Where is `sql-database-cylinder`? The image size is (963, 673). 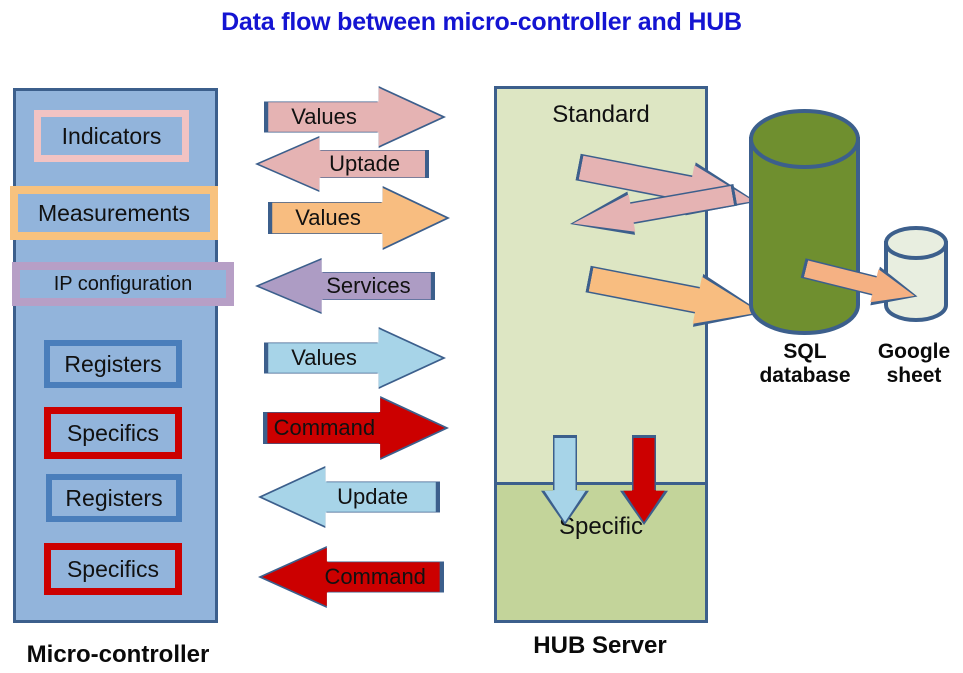
sql-database-cylinder is located at coordinates (804, 222).